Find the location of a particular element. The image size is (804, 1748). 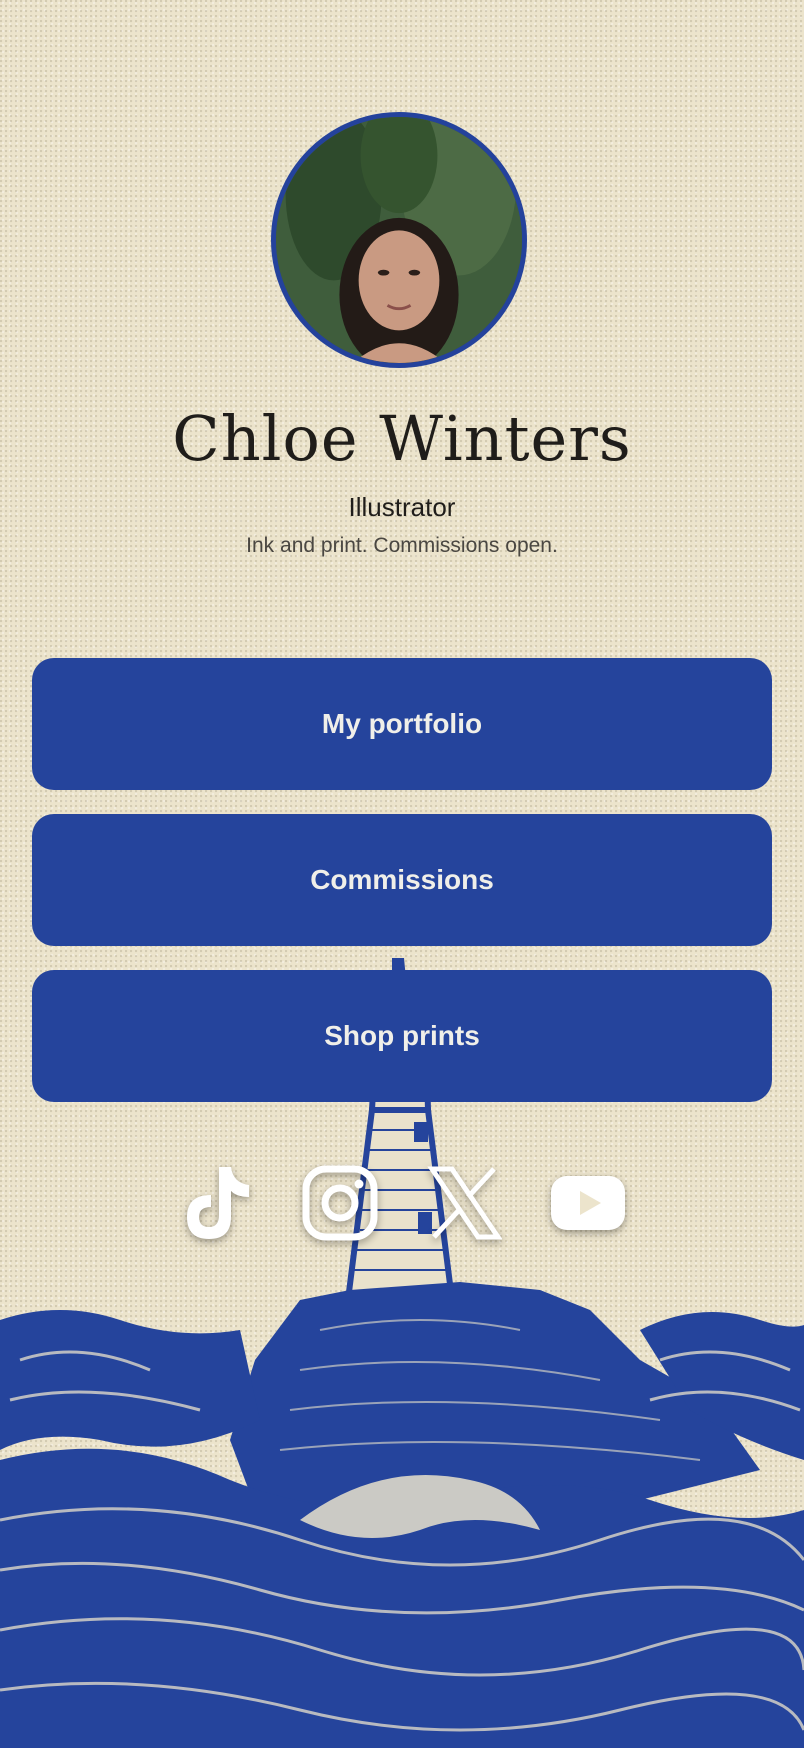

profile-bio: Ink and print. Commissions open. is located at coordinates (402, 545).